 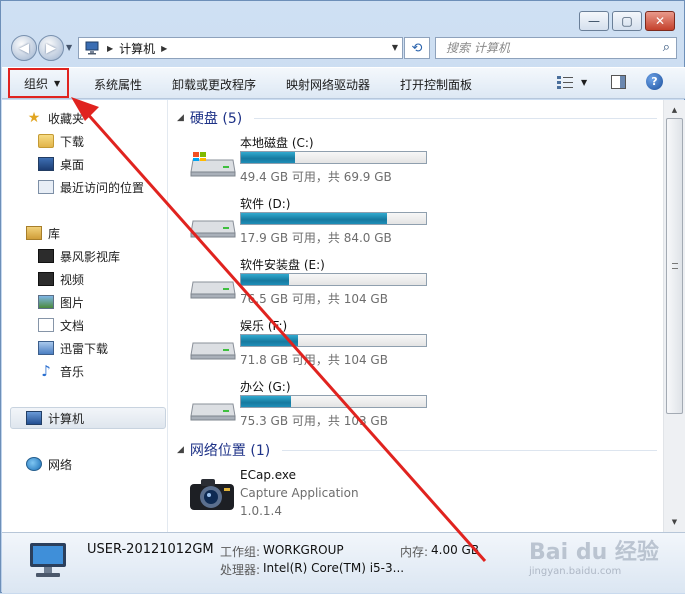 I want to click on back-button: ◀, so click(x=24, y=48).